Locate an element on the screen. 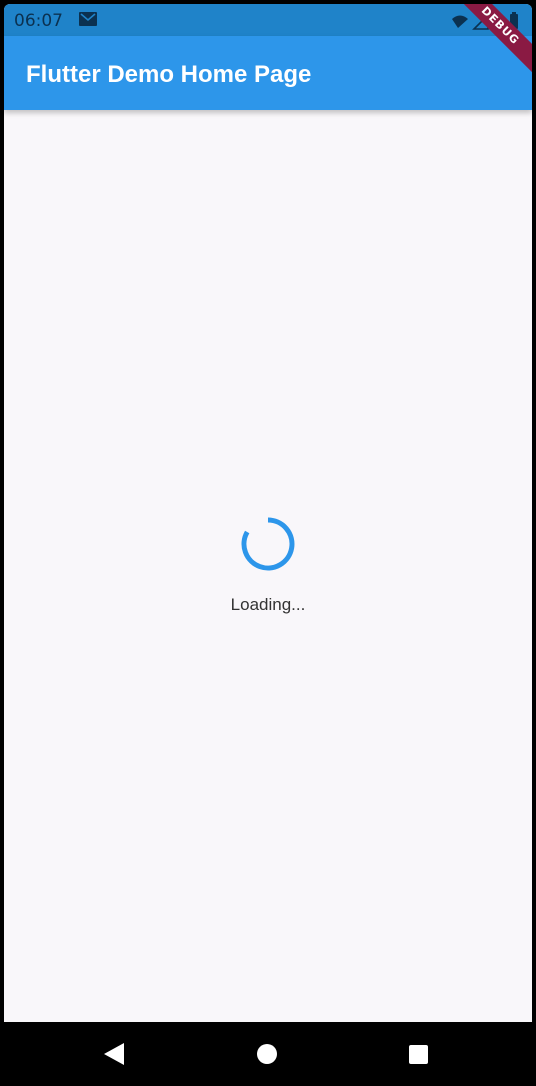  app-bar-title: Flutter Demo Home Page is located at coordinates (169, 74).